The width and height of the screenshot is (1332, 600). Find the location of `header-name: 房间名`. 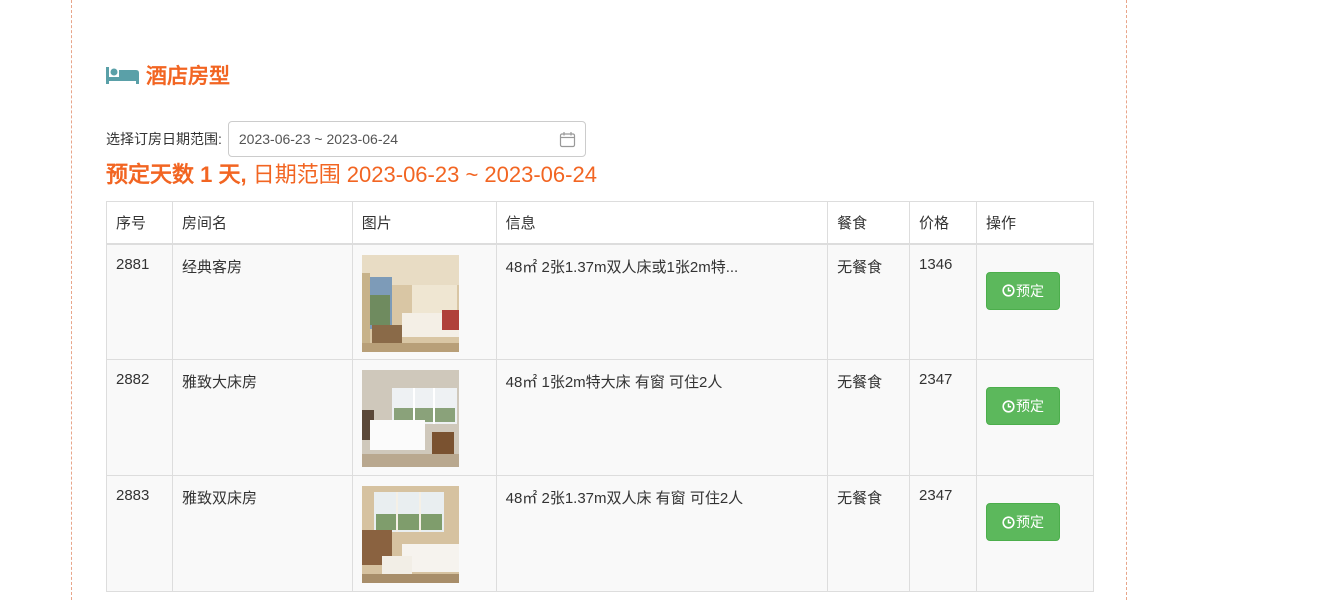

header-name: 房间名 is located at coordinates (262, 223).